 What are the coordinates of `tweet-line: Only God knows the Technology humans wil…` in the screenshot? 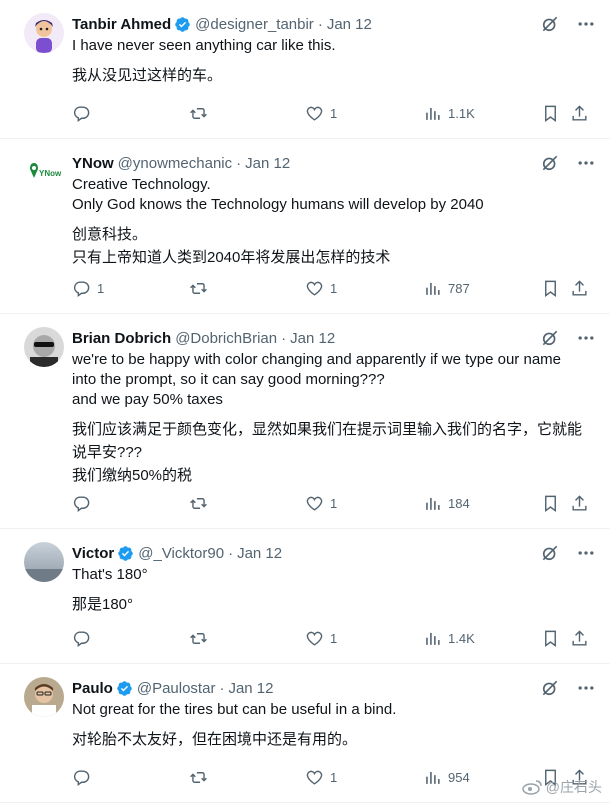 It's located at (278, 204).